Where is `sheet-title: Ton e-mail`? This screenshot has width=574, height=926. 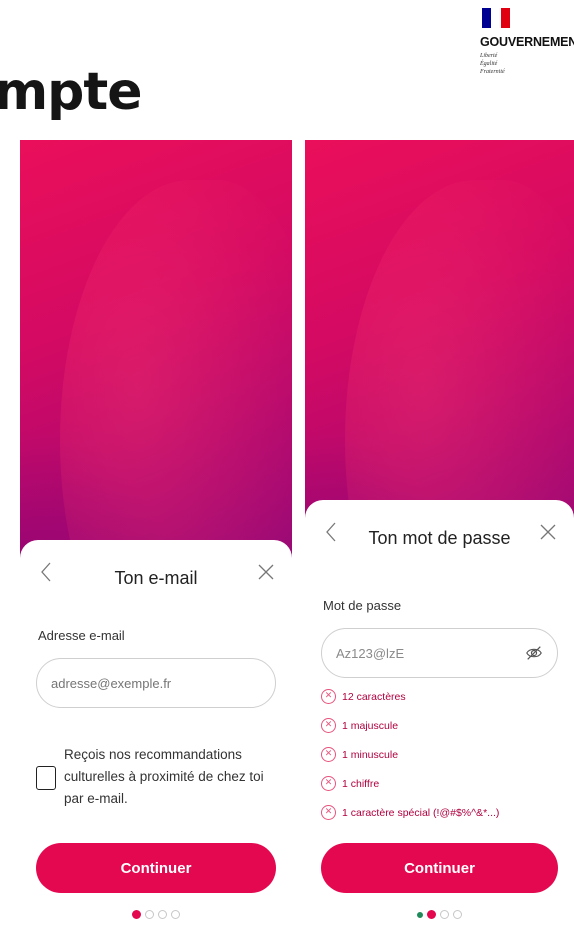 sheet-title: Ton e-mail is located at coordinates (156, 578).